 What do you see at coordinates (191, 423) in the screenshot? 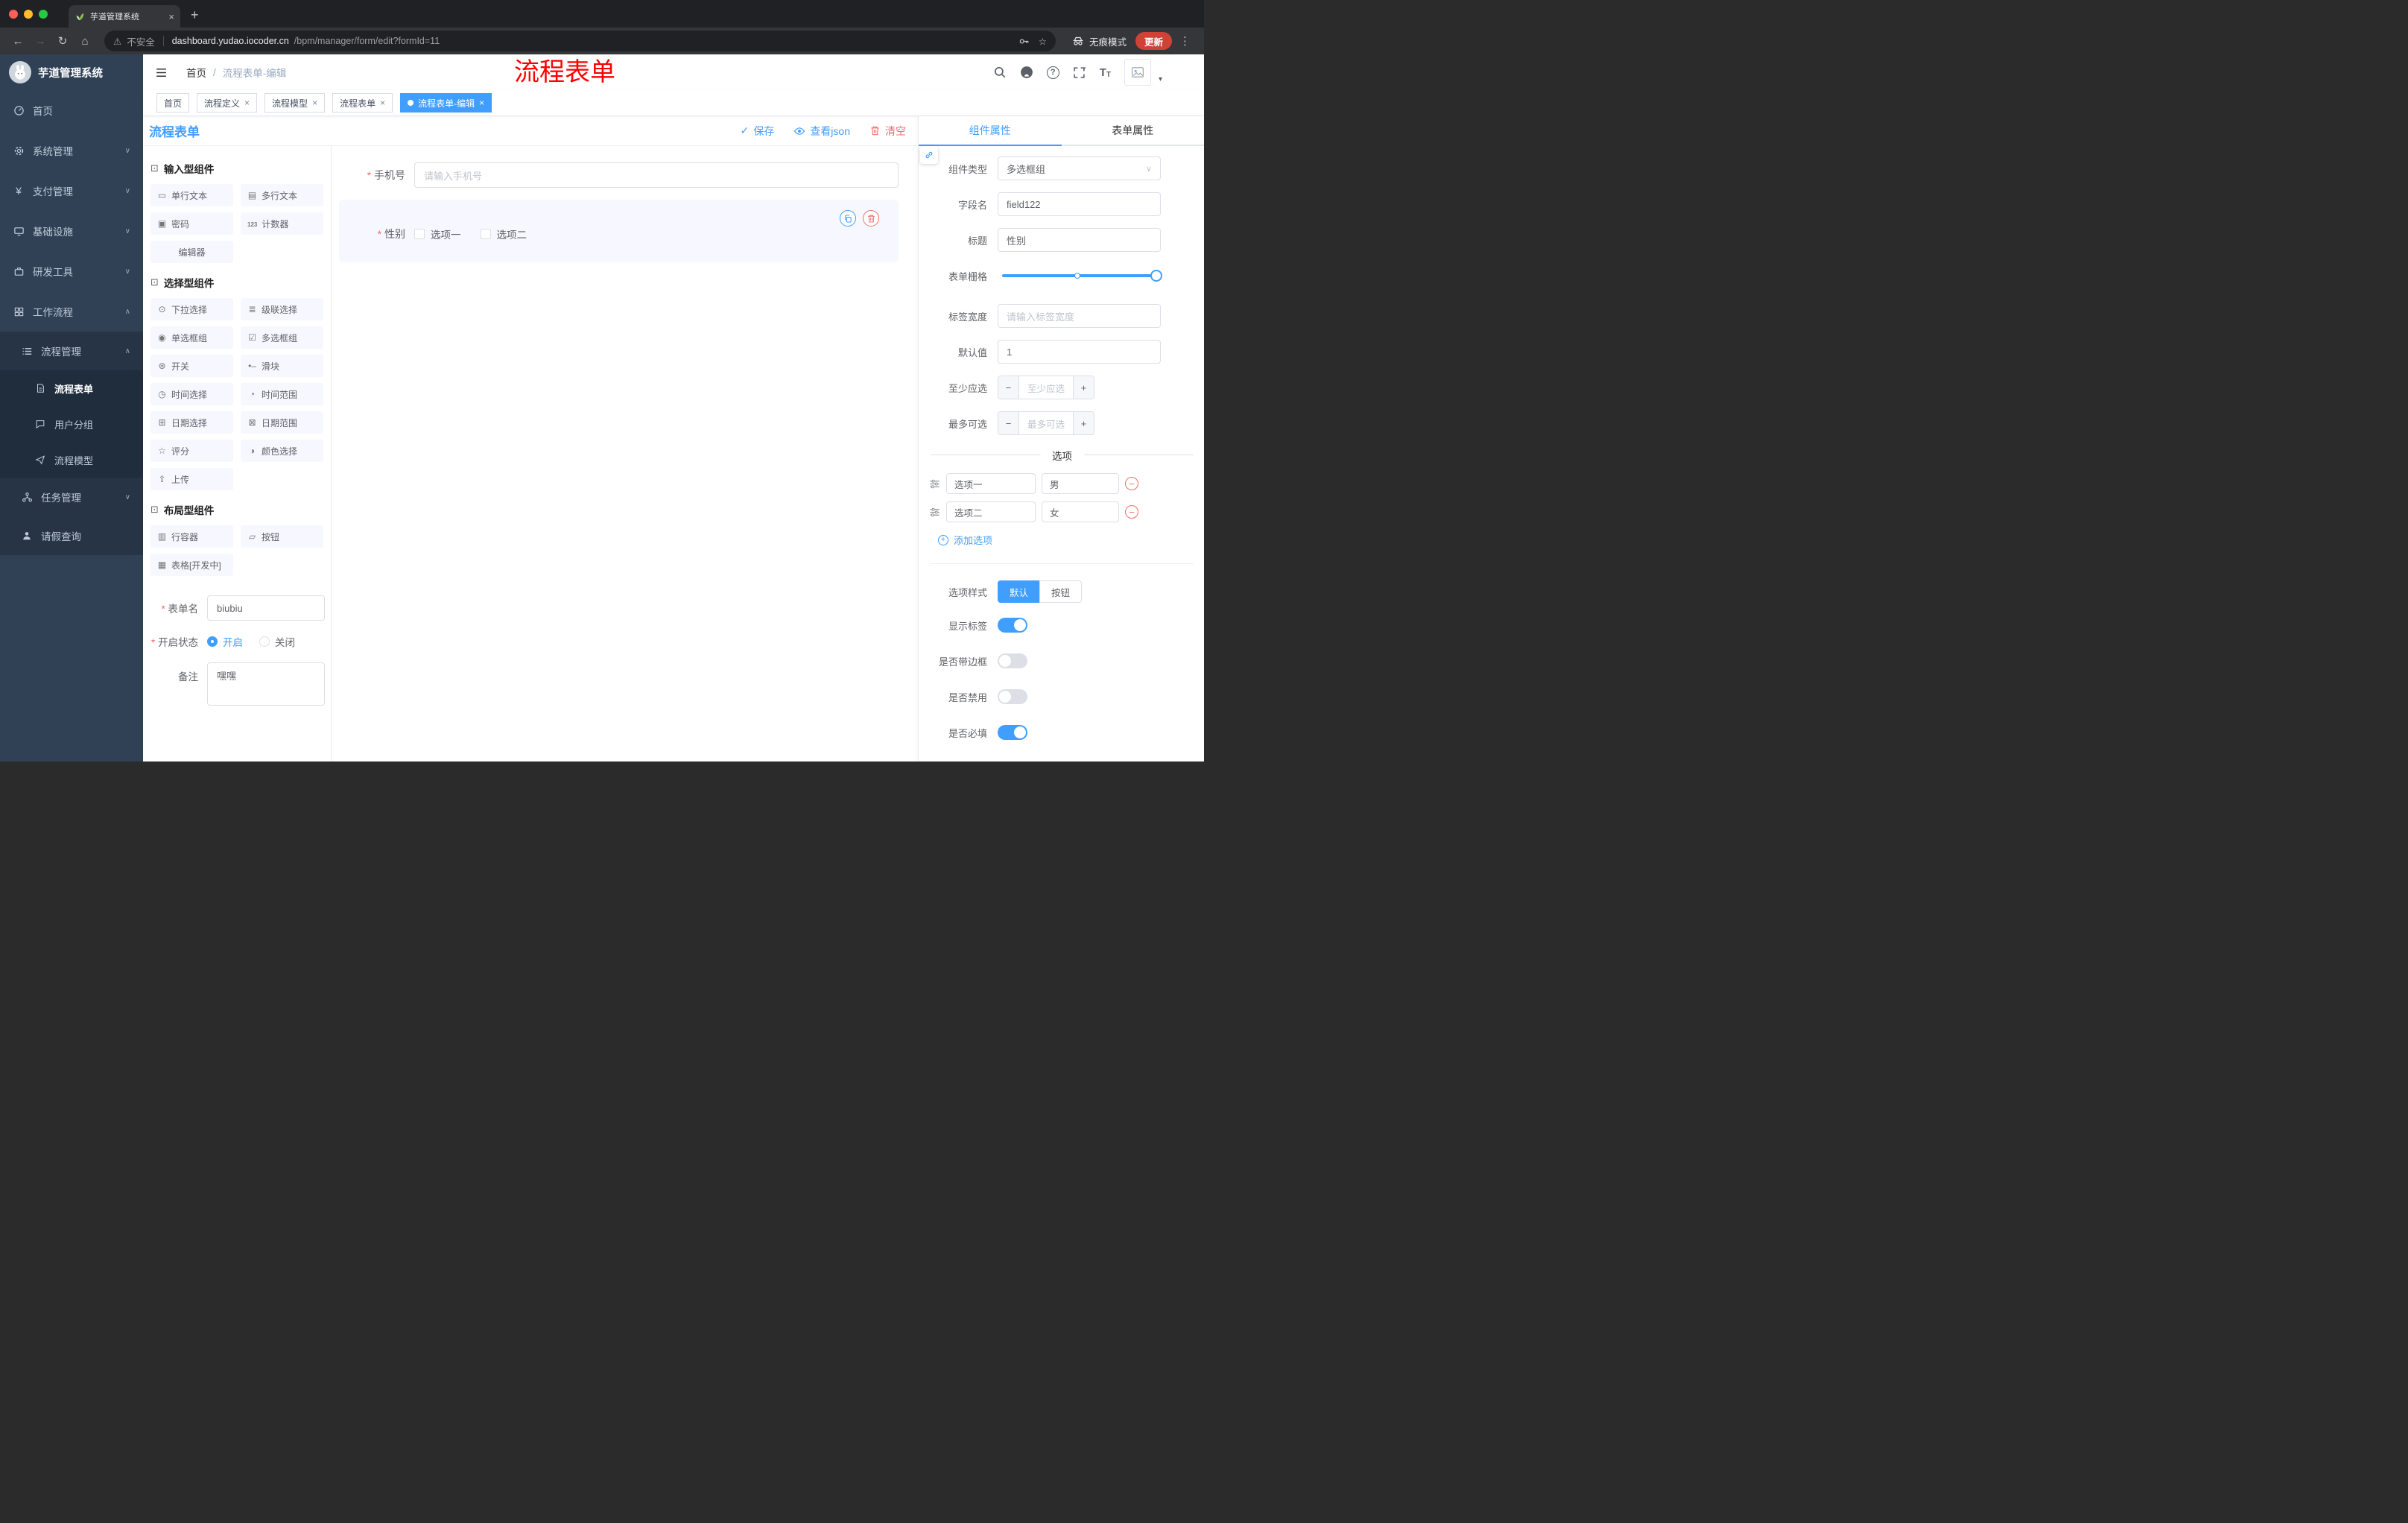
I see `palette-item-date-picker: 日期选择` at bounding box center [191, 423].